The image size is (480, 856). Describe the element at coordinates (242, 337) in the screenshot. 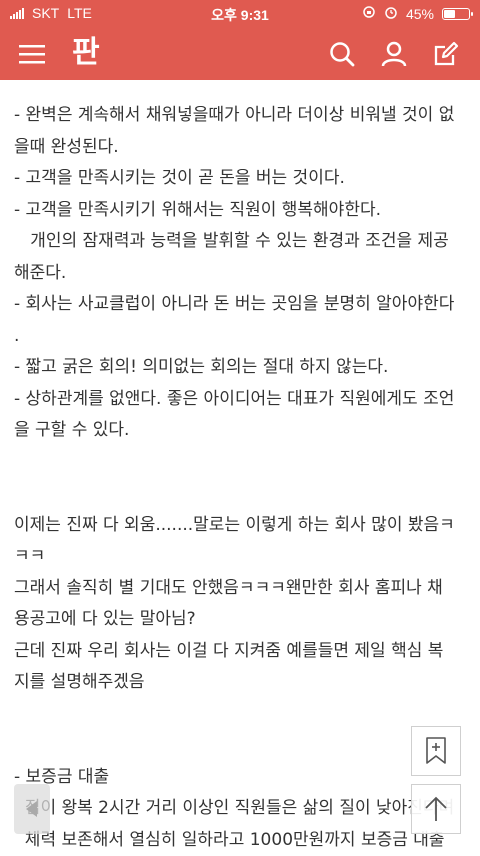

I see `article-line: .` at that location.